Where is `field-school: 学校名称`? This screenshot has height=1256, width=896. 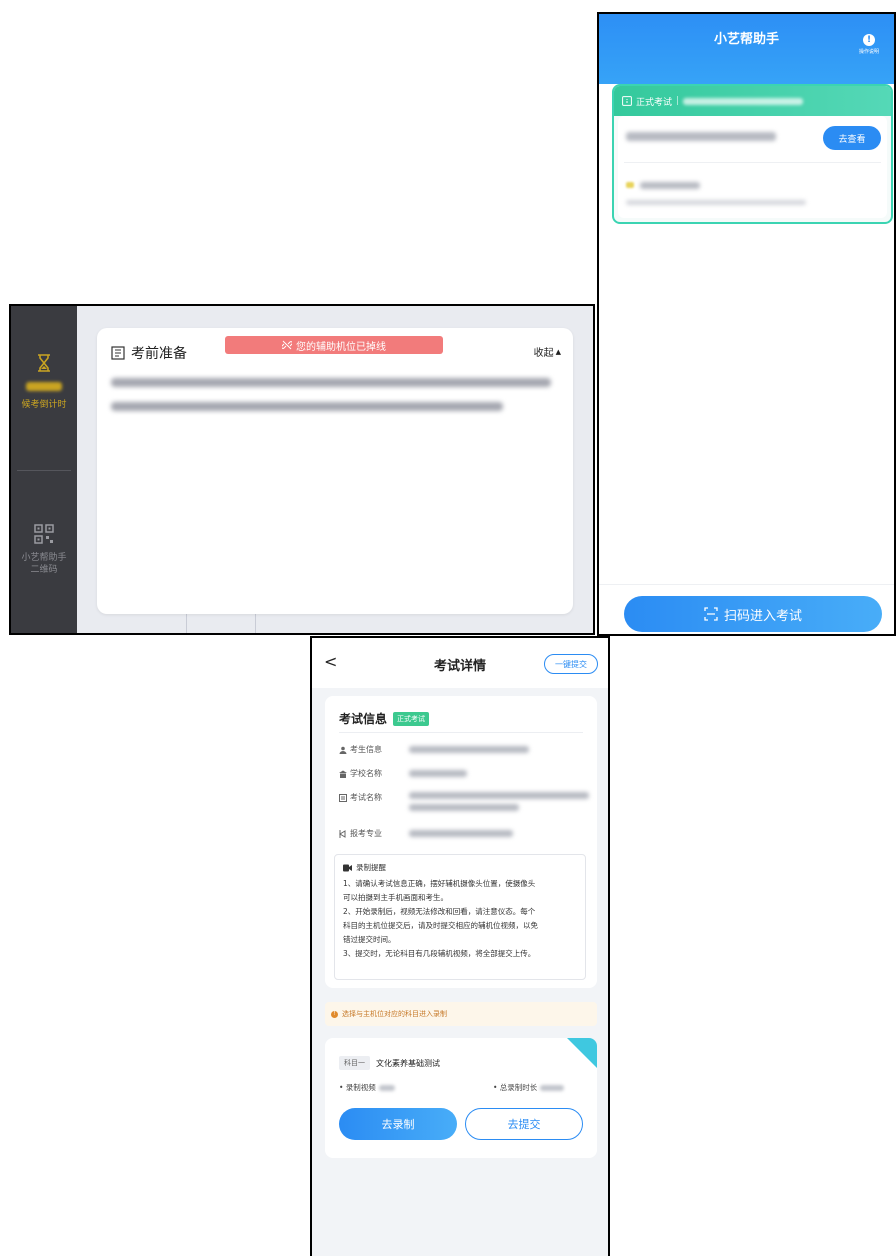
field-school: 学校名称 is located at coordinates (360, 773).